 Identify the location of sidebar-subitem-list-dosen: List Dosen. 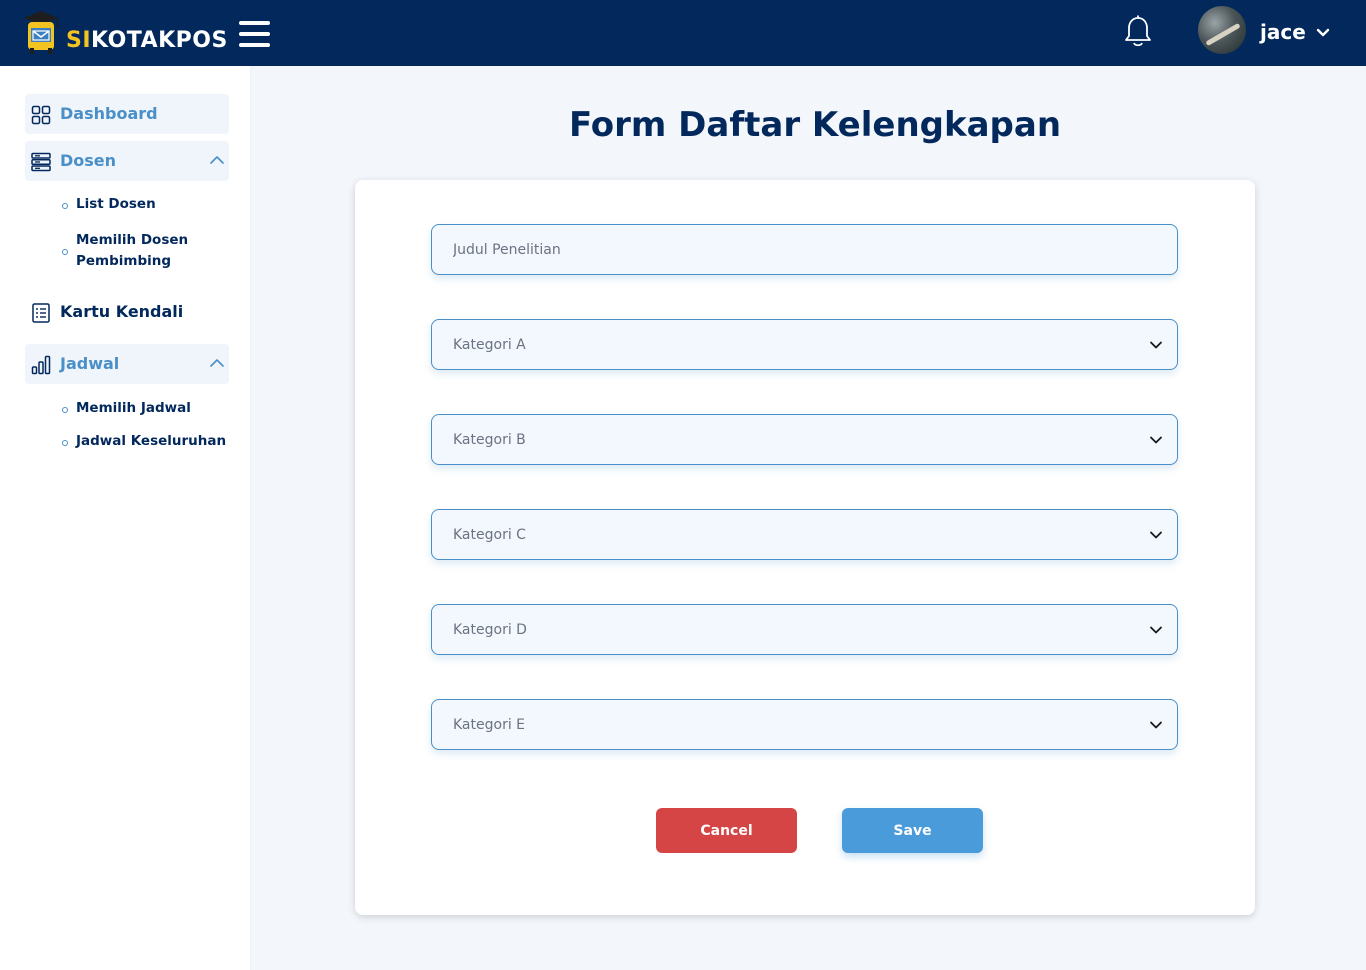
(116, 204).